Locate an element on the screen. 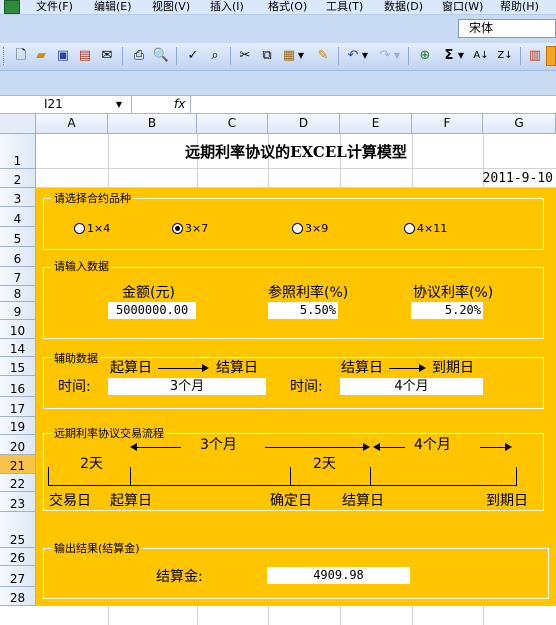  row-header-25: 25 is located at coordinates (18, 530).